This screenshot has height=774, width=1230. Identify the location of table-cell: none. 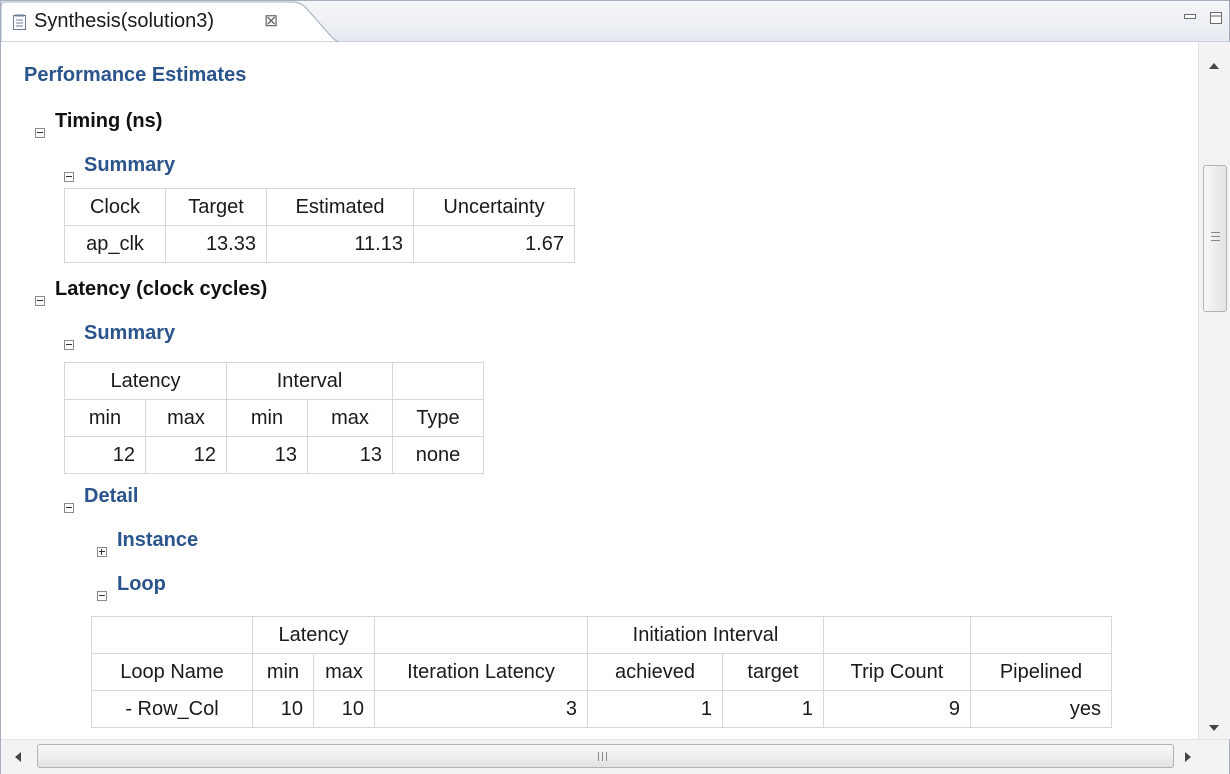
(438, 455).